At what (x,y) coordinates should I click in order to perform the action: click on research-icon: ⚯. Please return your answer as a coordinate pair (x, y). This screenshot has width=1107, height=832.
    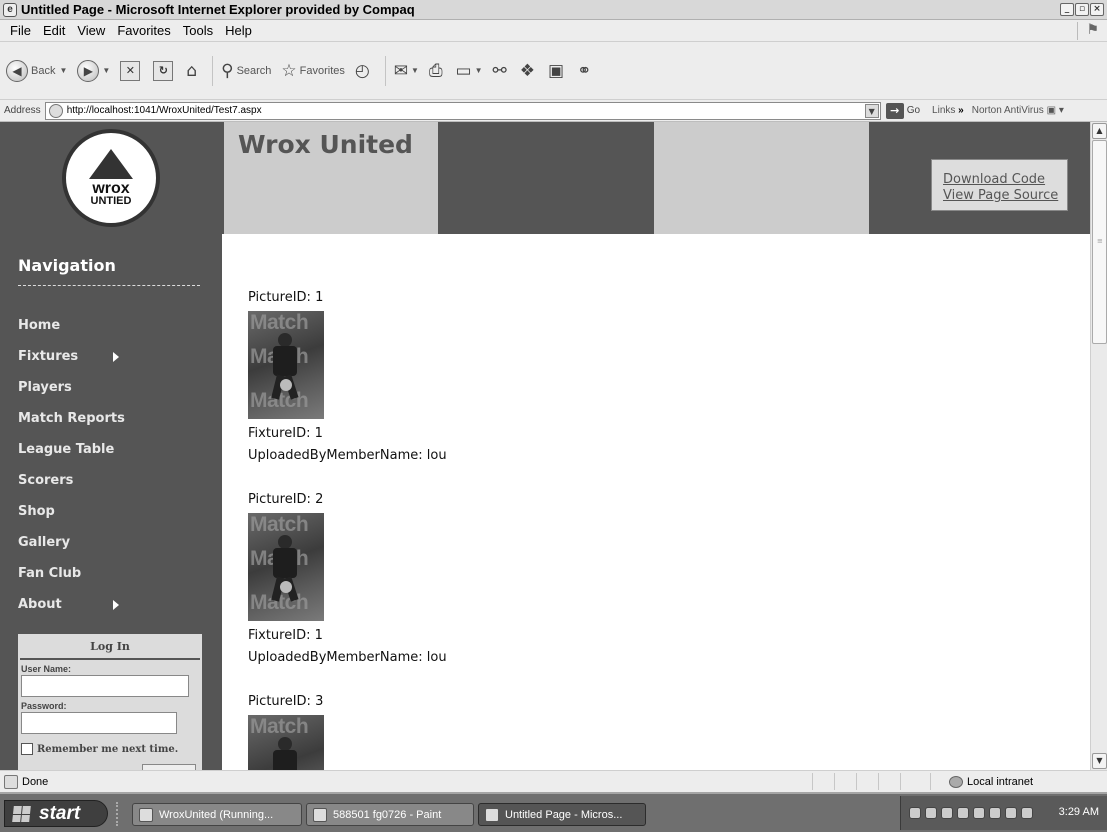
    Looking at the image, I should click on (499, 70).